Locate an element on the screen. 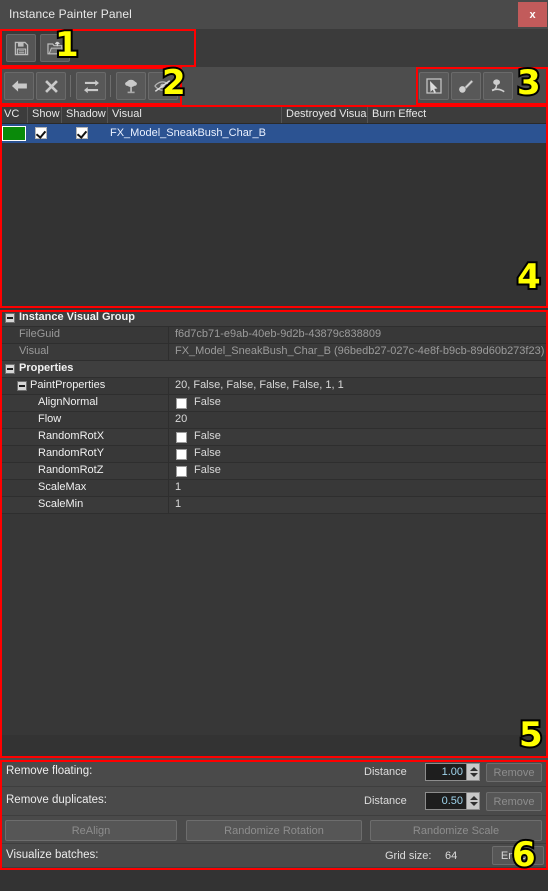 Image resolution: width=548 pixels, height=891 pixels. floating-distance-stepper is located at coordinates (473, 772).